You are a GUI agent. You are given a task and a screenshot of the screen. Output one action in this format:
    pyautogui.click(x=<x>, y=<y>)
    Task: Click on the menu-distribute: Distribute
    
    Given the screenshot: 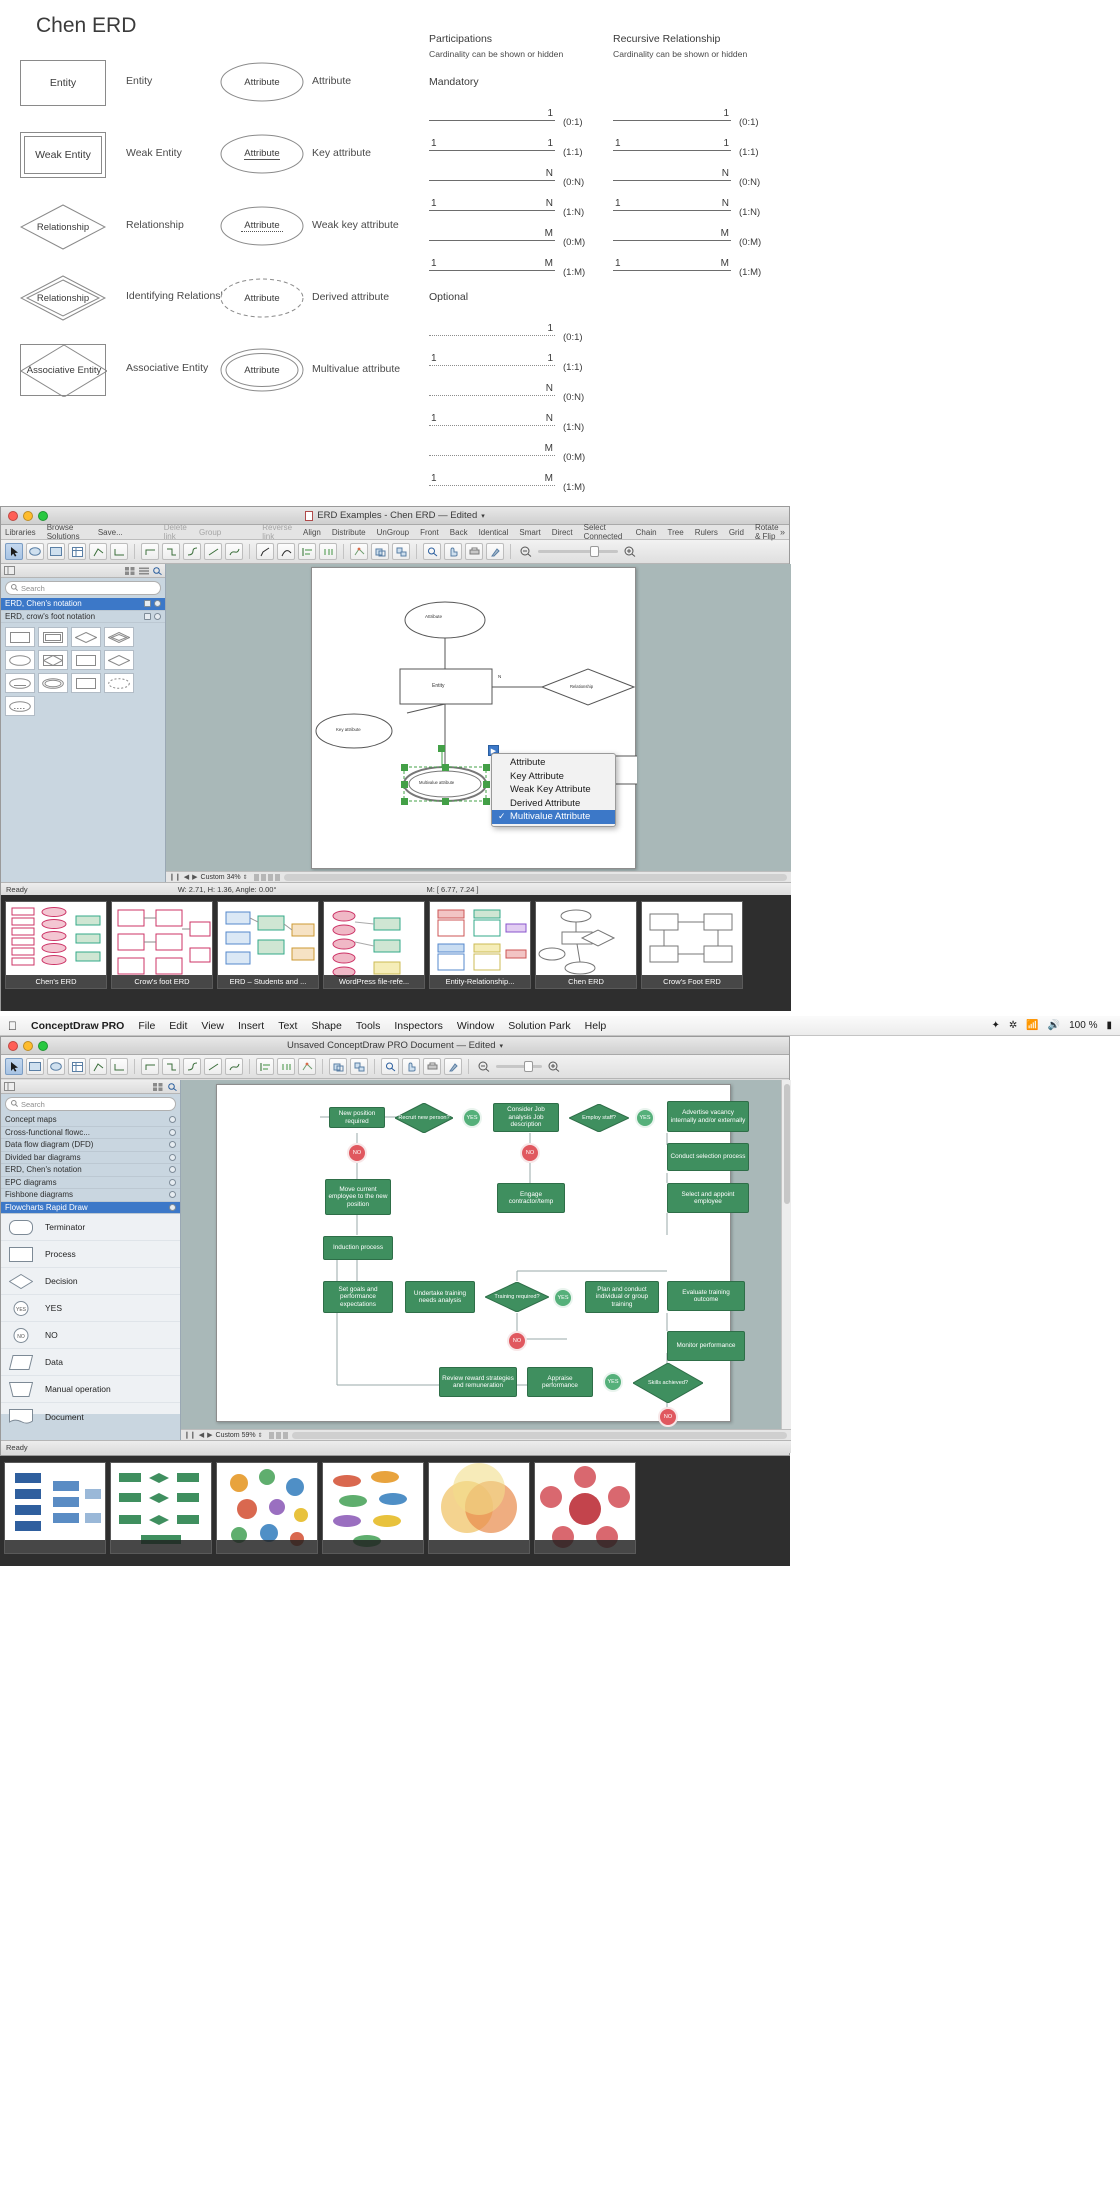 What is the action you would take?
    pyautogui.click(x=349, y=532)
    